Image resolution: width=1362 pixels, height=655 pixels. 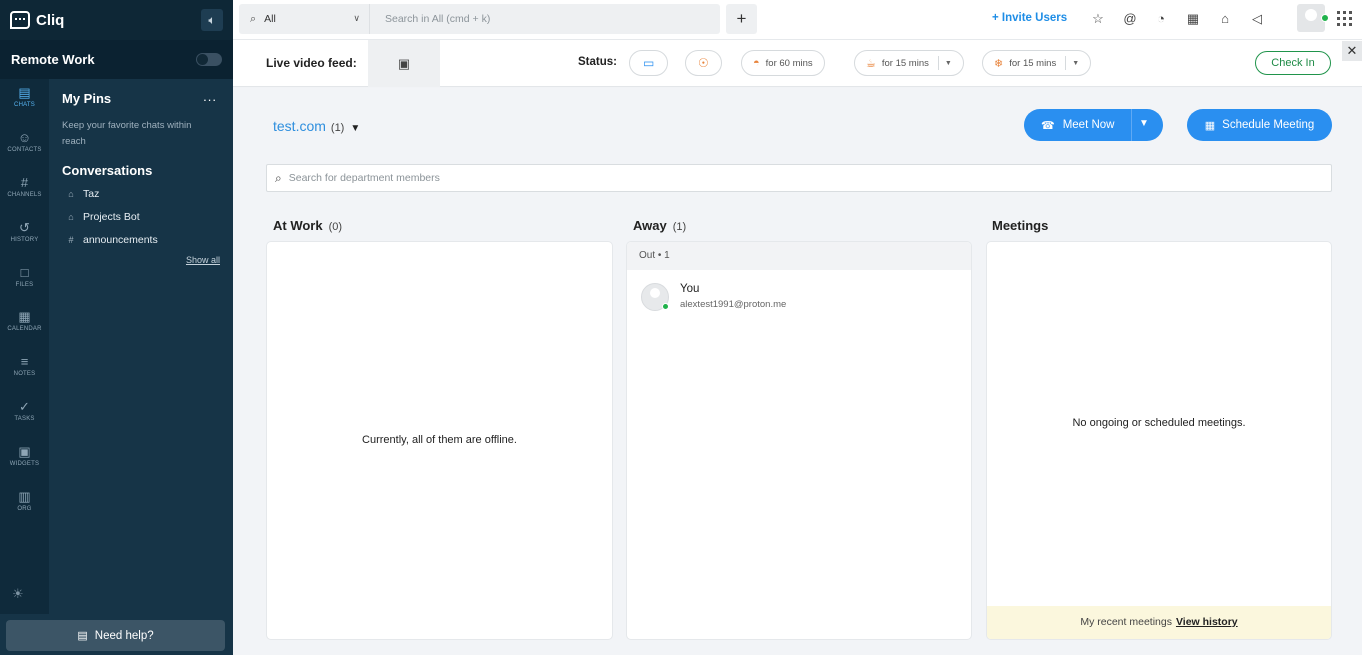 What do you see at coordinates (690, 289) in the screenshot?
I see `member-name: You` at bounding box center [690, 289].